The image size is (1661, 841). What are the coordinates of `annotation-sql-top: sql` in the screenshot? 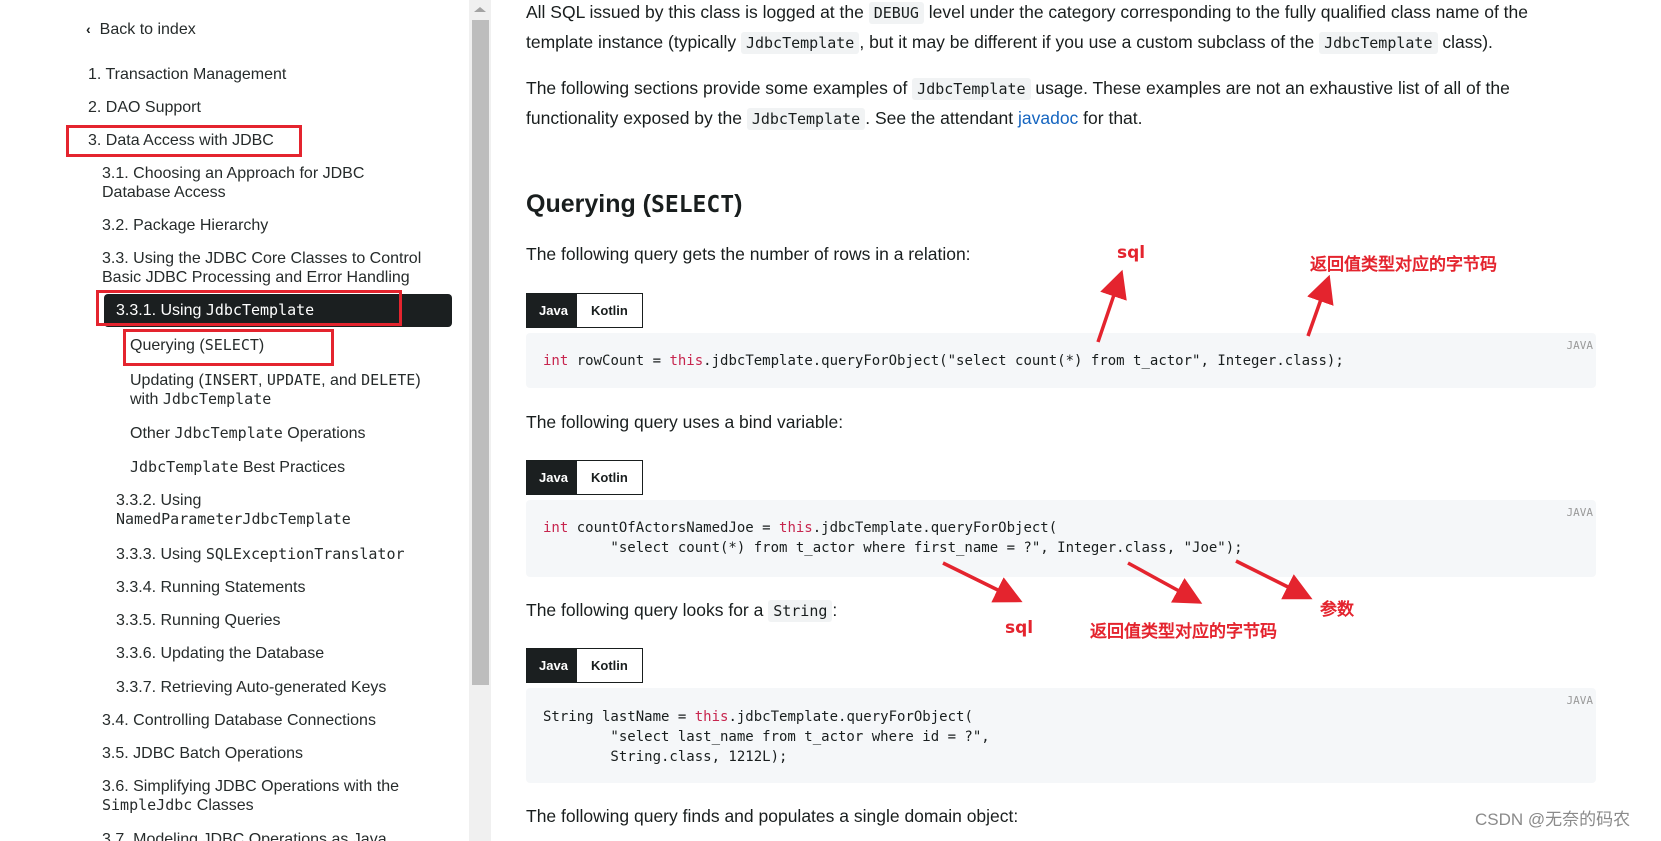 It's located at (1131, 253).